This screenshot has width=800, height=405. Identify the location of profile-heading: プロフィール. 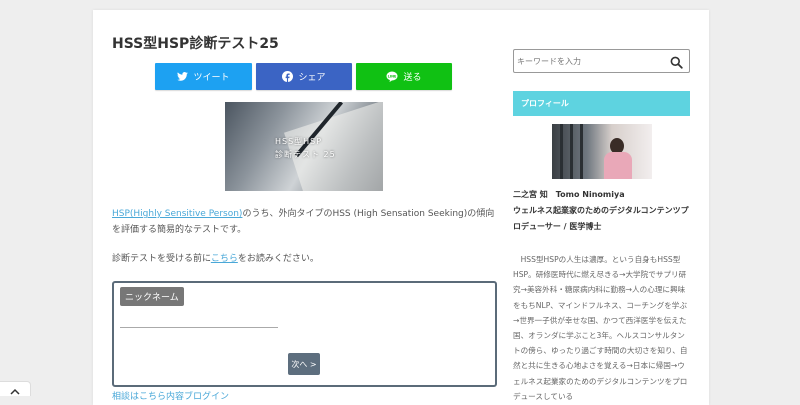
(601, 103).